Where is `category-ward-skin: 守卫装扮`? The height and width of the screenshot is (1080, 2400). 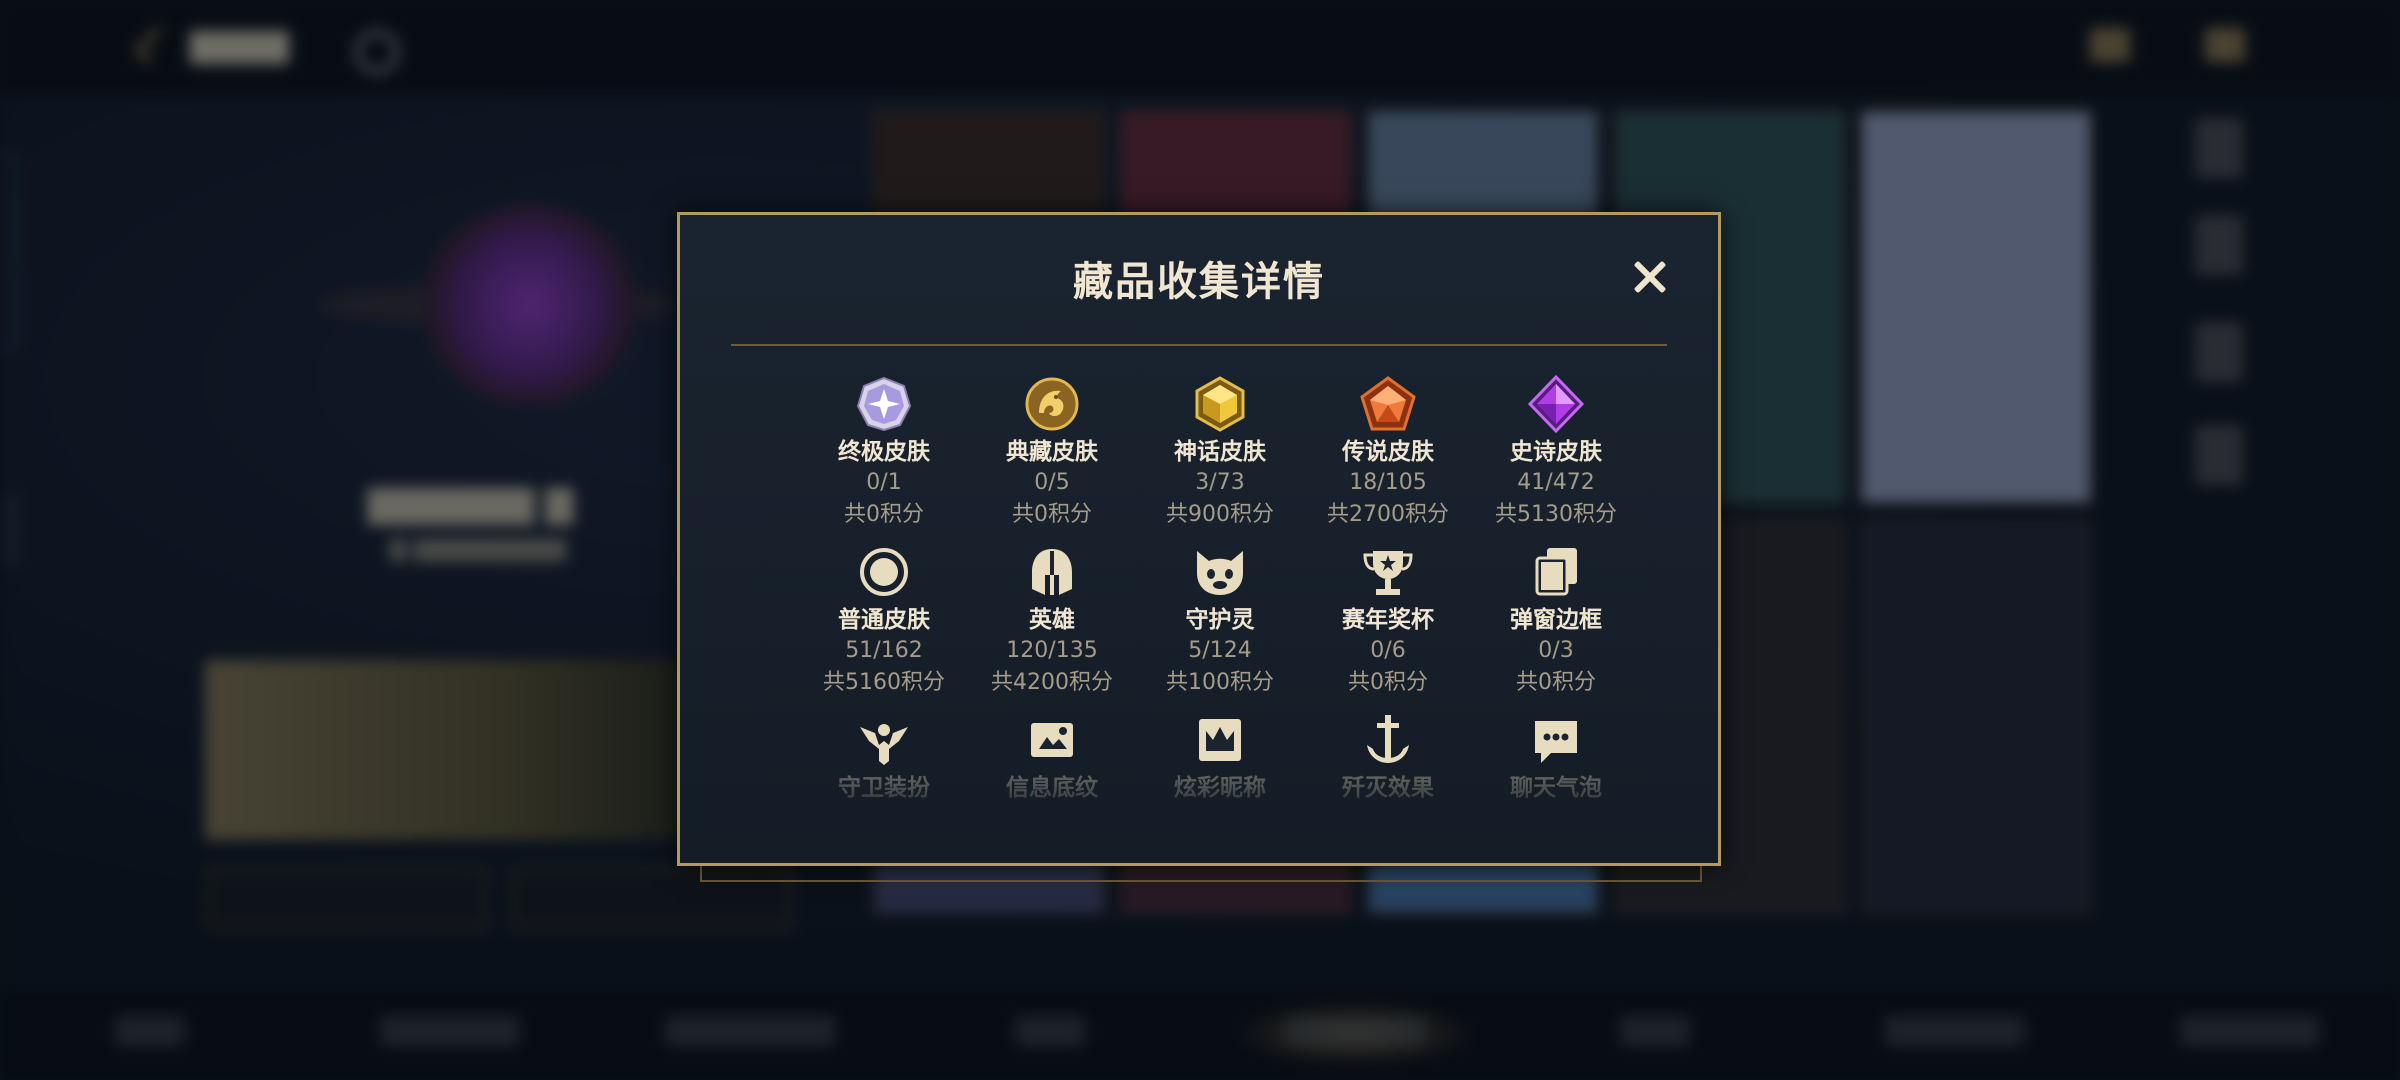 category-ward-skin: 守卫装扮 is located at coordinates (884, 766).